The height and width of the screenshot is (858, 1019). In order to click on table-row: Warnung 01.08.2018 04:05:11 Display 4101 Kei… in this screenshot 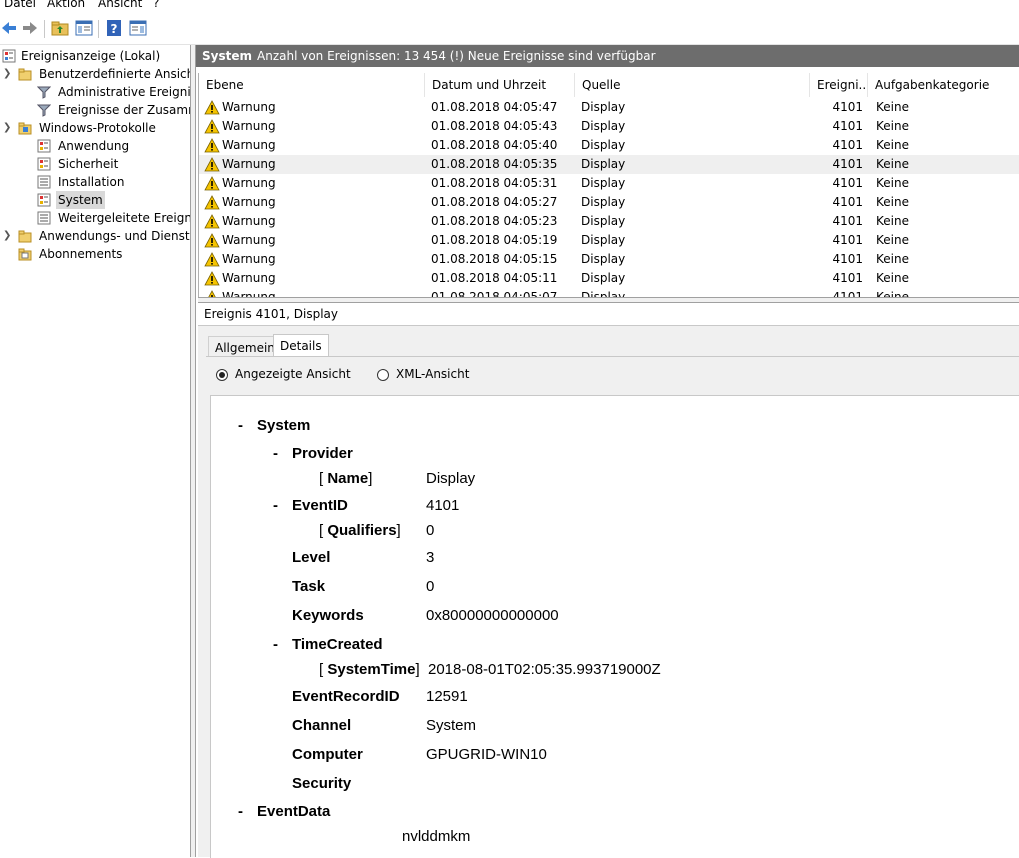, I will do `click(609, 278)`.